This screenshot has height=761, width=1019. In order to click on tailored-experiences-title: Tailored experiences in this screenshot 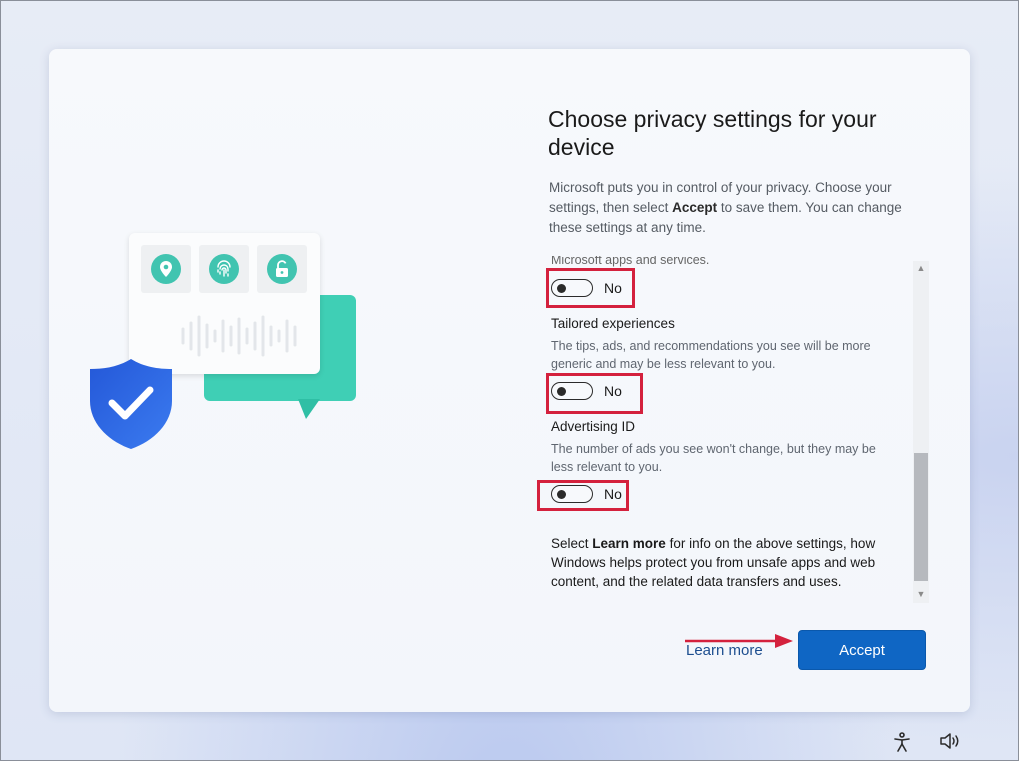, I will do `click(613, 323)`.